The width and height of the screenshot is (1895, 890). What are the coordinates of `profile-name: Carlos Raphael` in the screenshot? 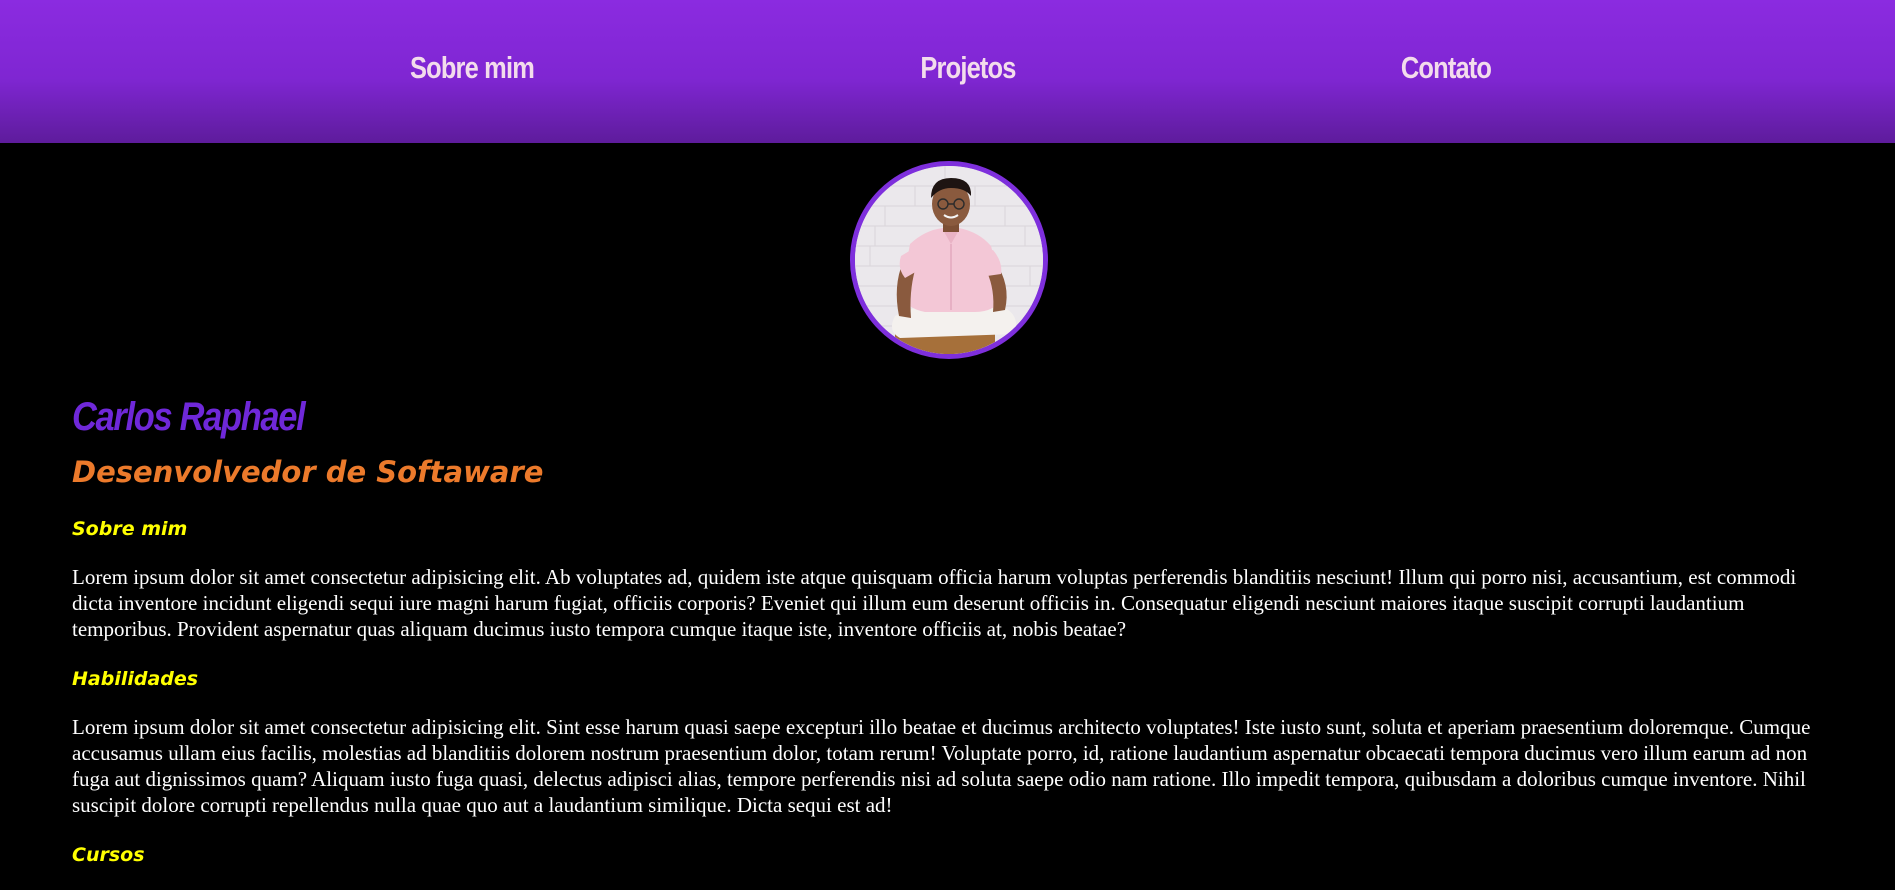 It's located at (189, 417).